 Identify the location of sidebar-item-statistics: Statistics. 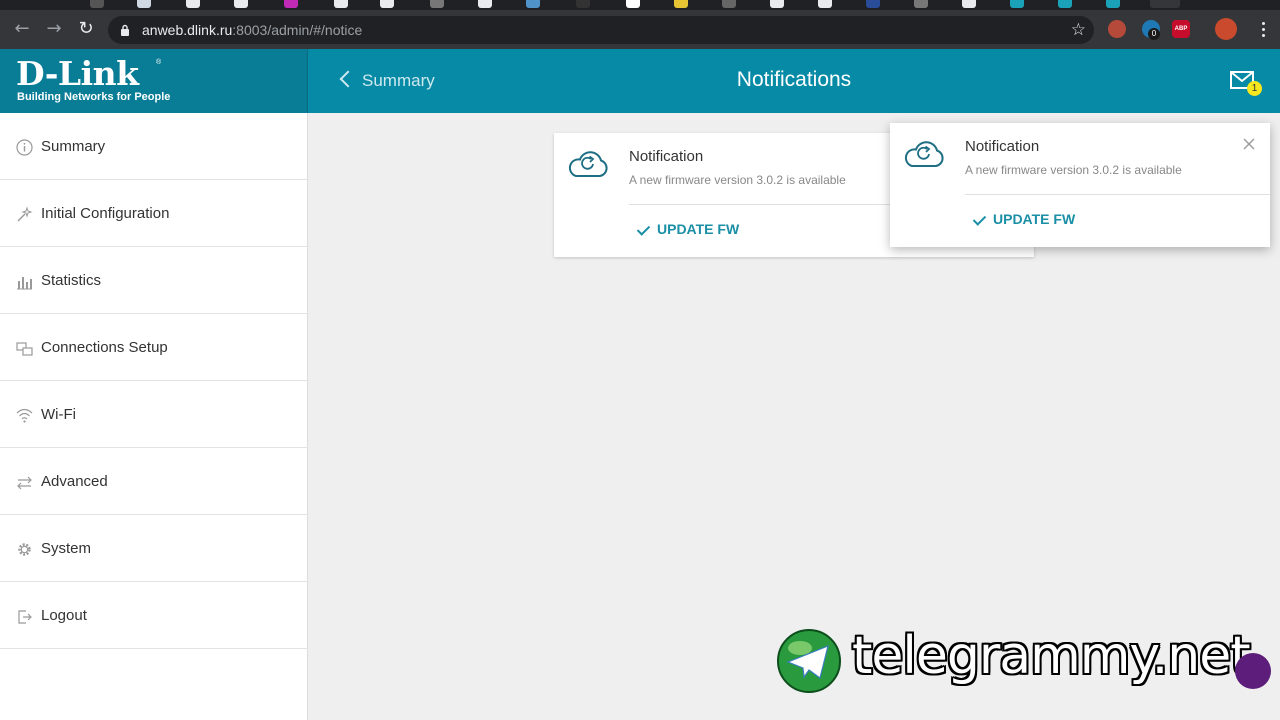
(154, 280).